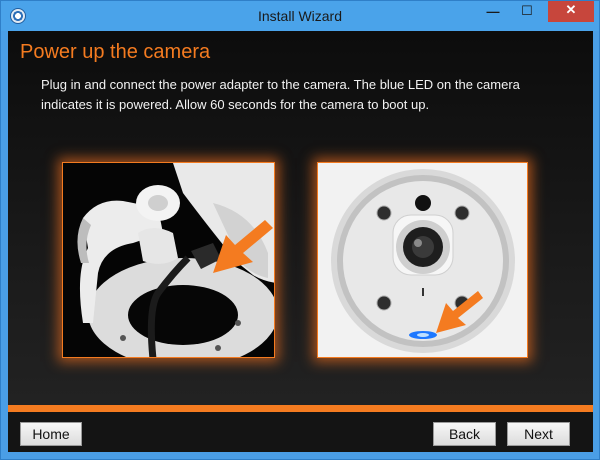  I want to click on page-title: Power up the camera, so click(115, 52).